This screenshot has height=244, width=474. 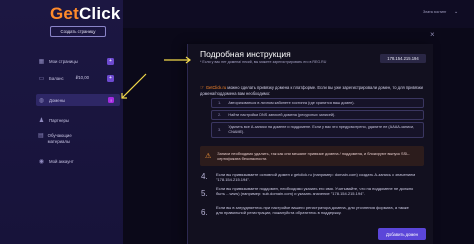 What do you see at coordinates (110, 61) in the screenshot?
I see `add-page-icon: +` at bounding box center [110, 61].